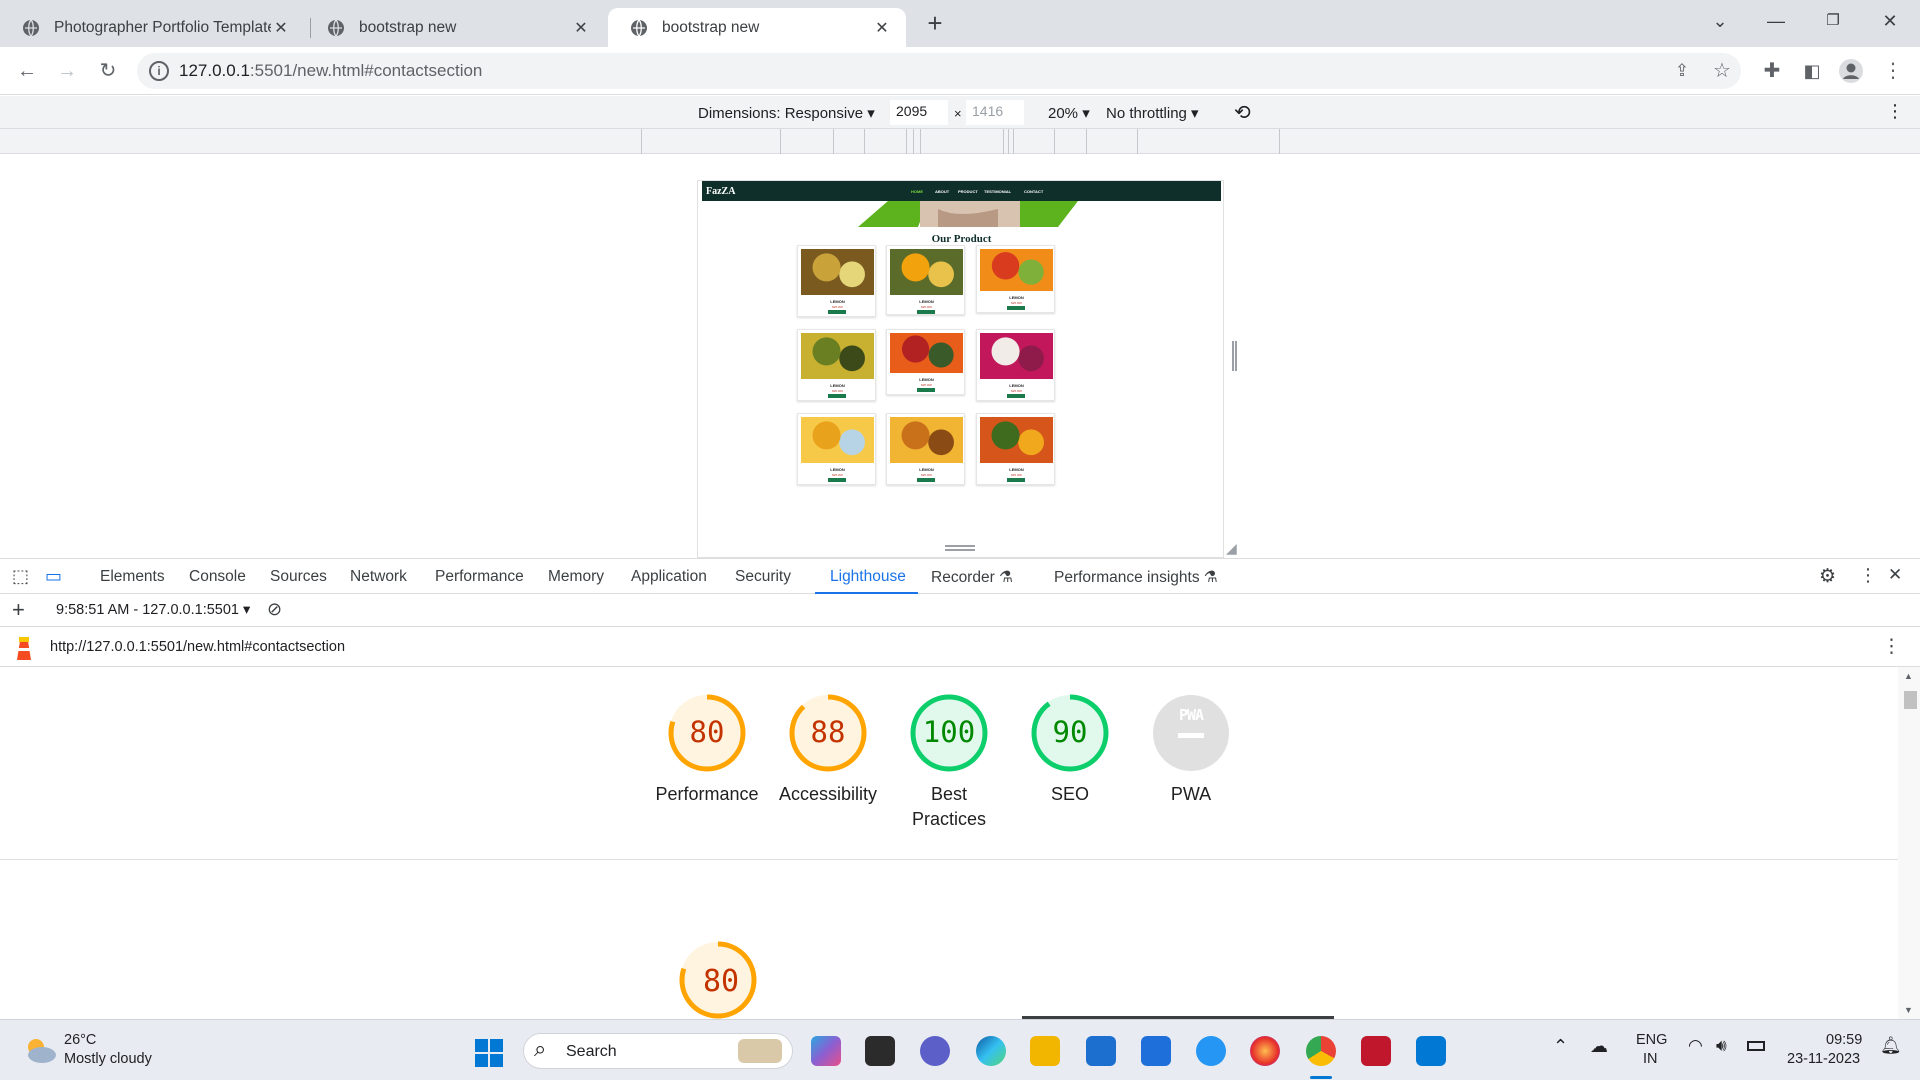  I want to click on inspect-icon: ⬚, so click(20, 576).